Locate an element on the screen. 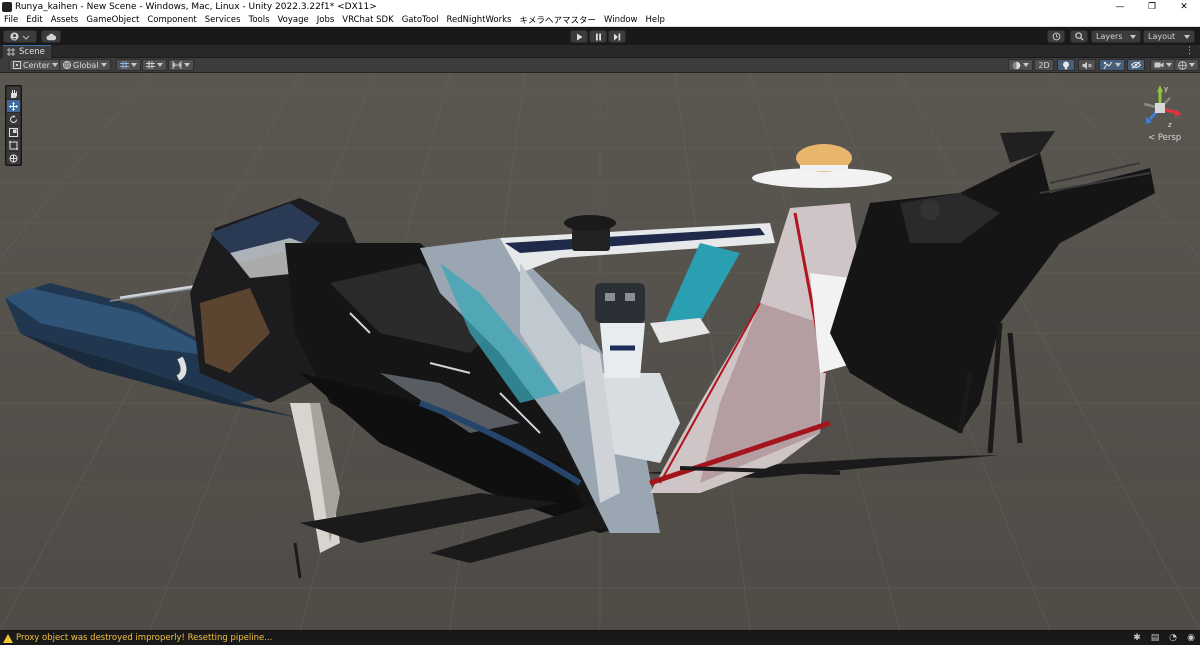  menu-chimera-hair-master: キメラヘアマスター is located at coordinates (557, 20).